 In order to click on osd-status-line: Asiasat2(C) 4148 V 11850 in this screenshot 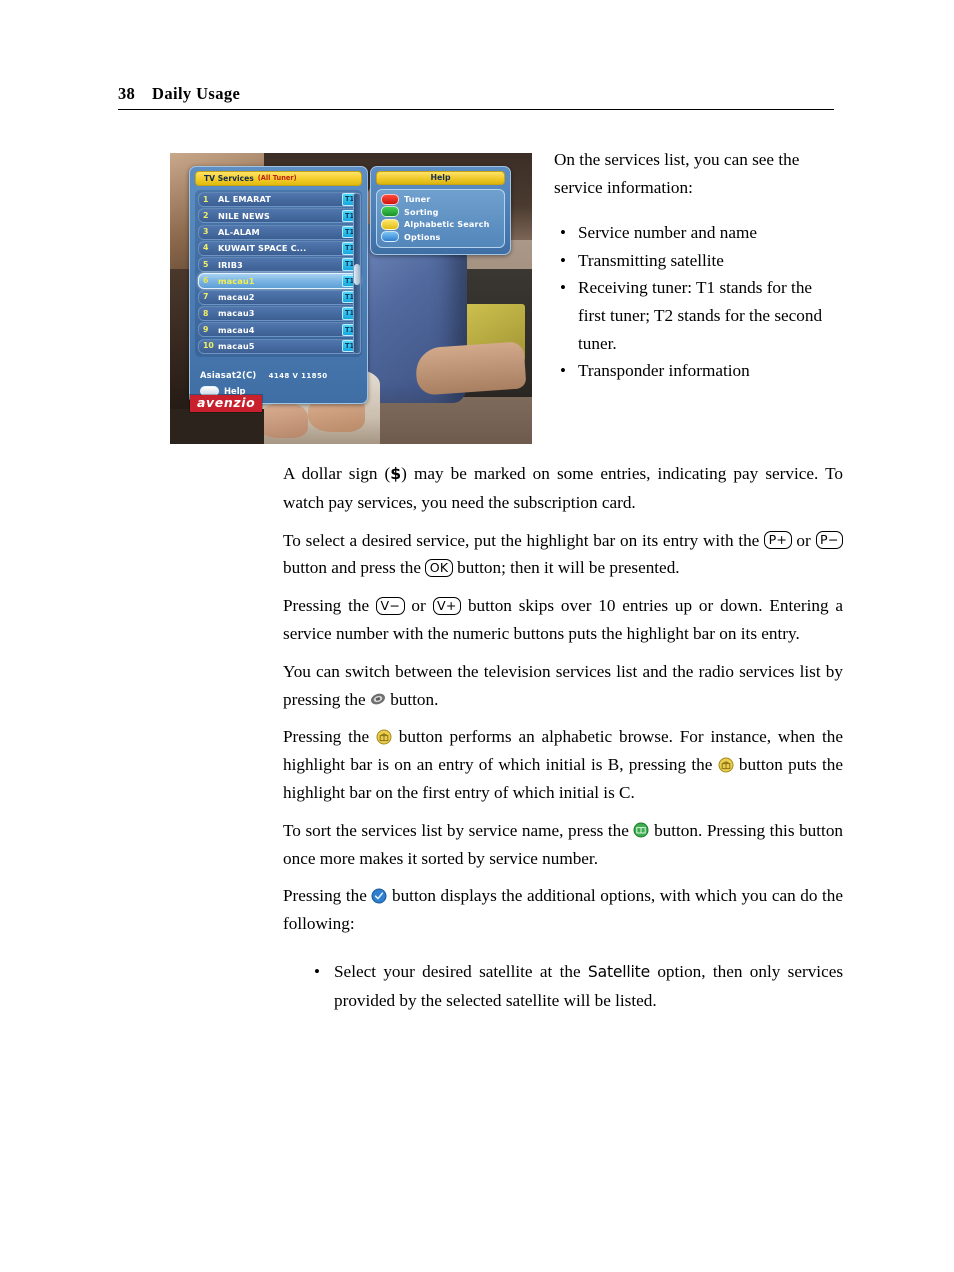, I will do `click(278, 371)`.